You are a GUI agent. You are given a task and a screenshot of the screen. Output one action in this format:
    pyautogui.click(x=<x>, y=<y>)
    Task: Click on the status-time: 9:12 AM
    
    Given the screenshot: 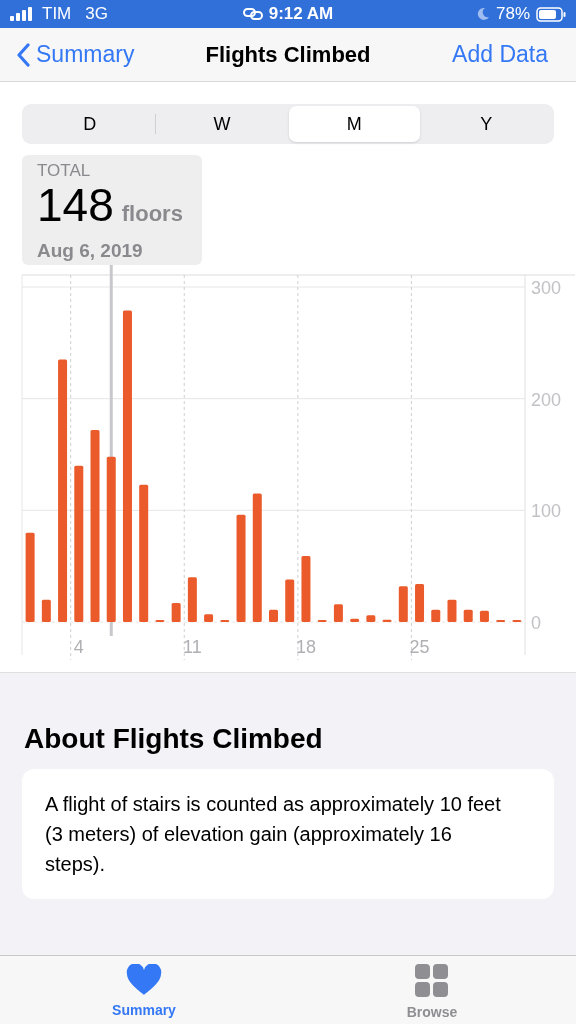 What is the action you would take?
    pyautogui.click(x=301, y=14)
    